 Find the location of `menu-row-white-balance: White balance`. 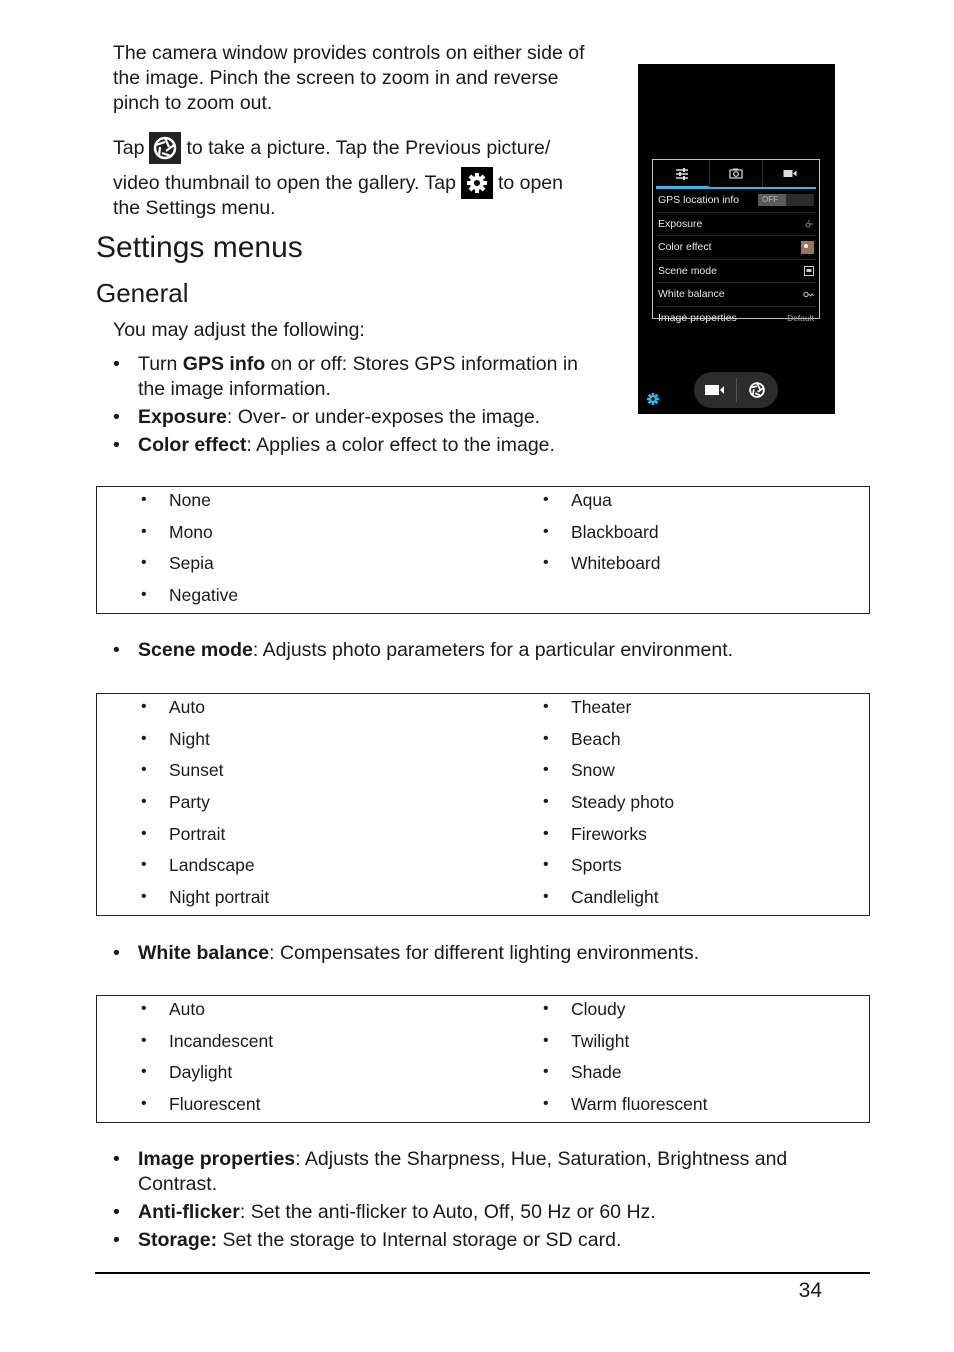

menu-row-white-balance: White balance is located at coordinates (736, 295).